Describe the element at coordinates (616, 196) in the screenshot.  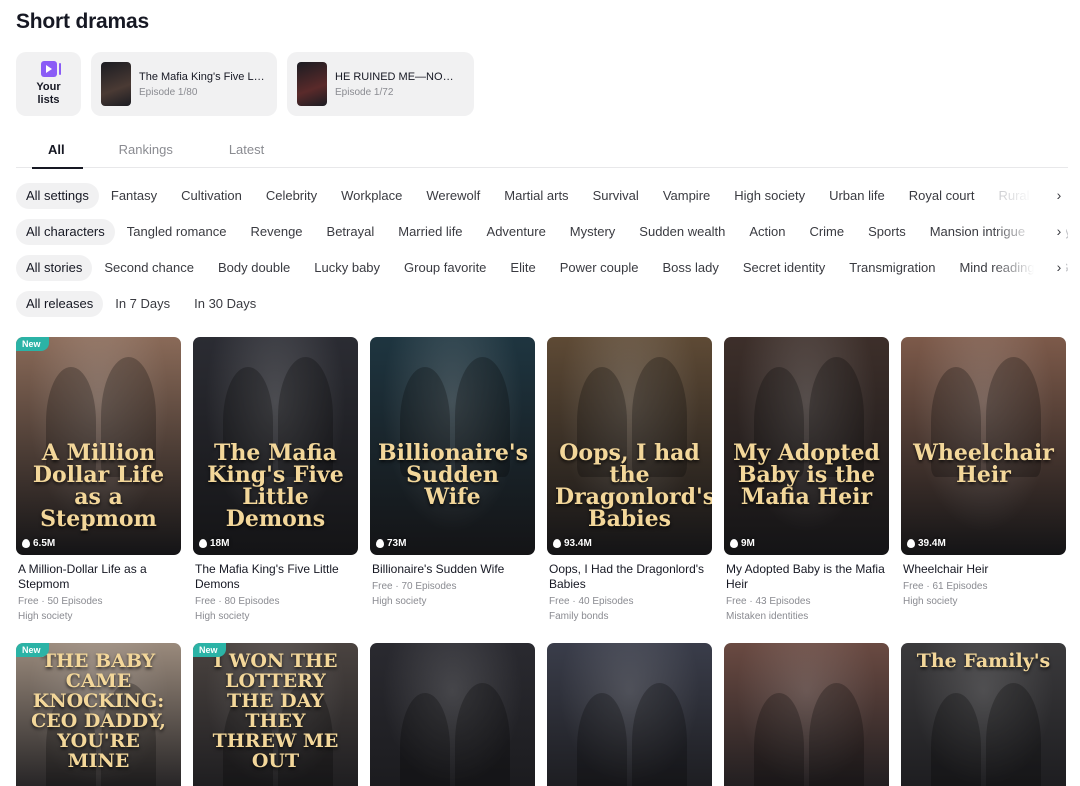
I see `filter-chip: Survival` at that location.